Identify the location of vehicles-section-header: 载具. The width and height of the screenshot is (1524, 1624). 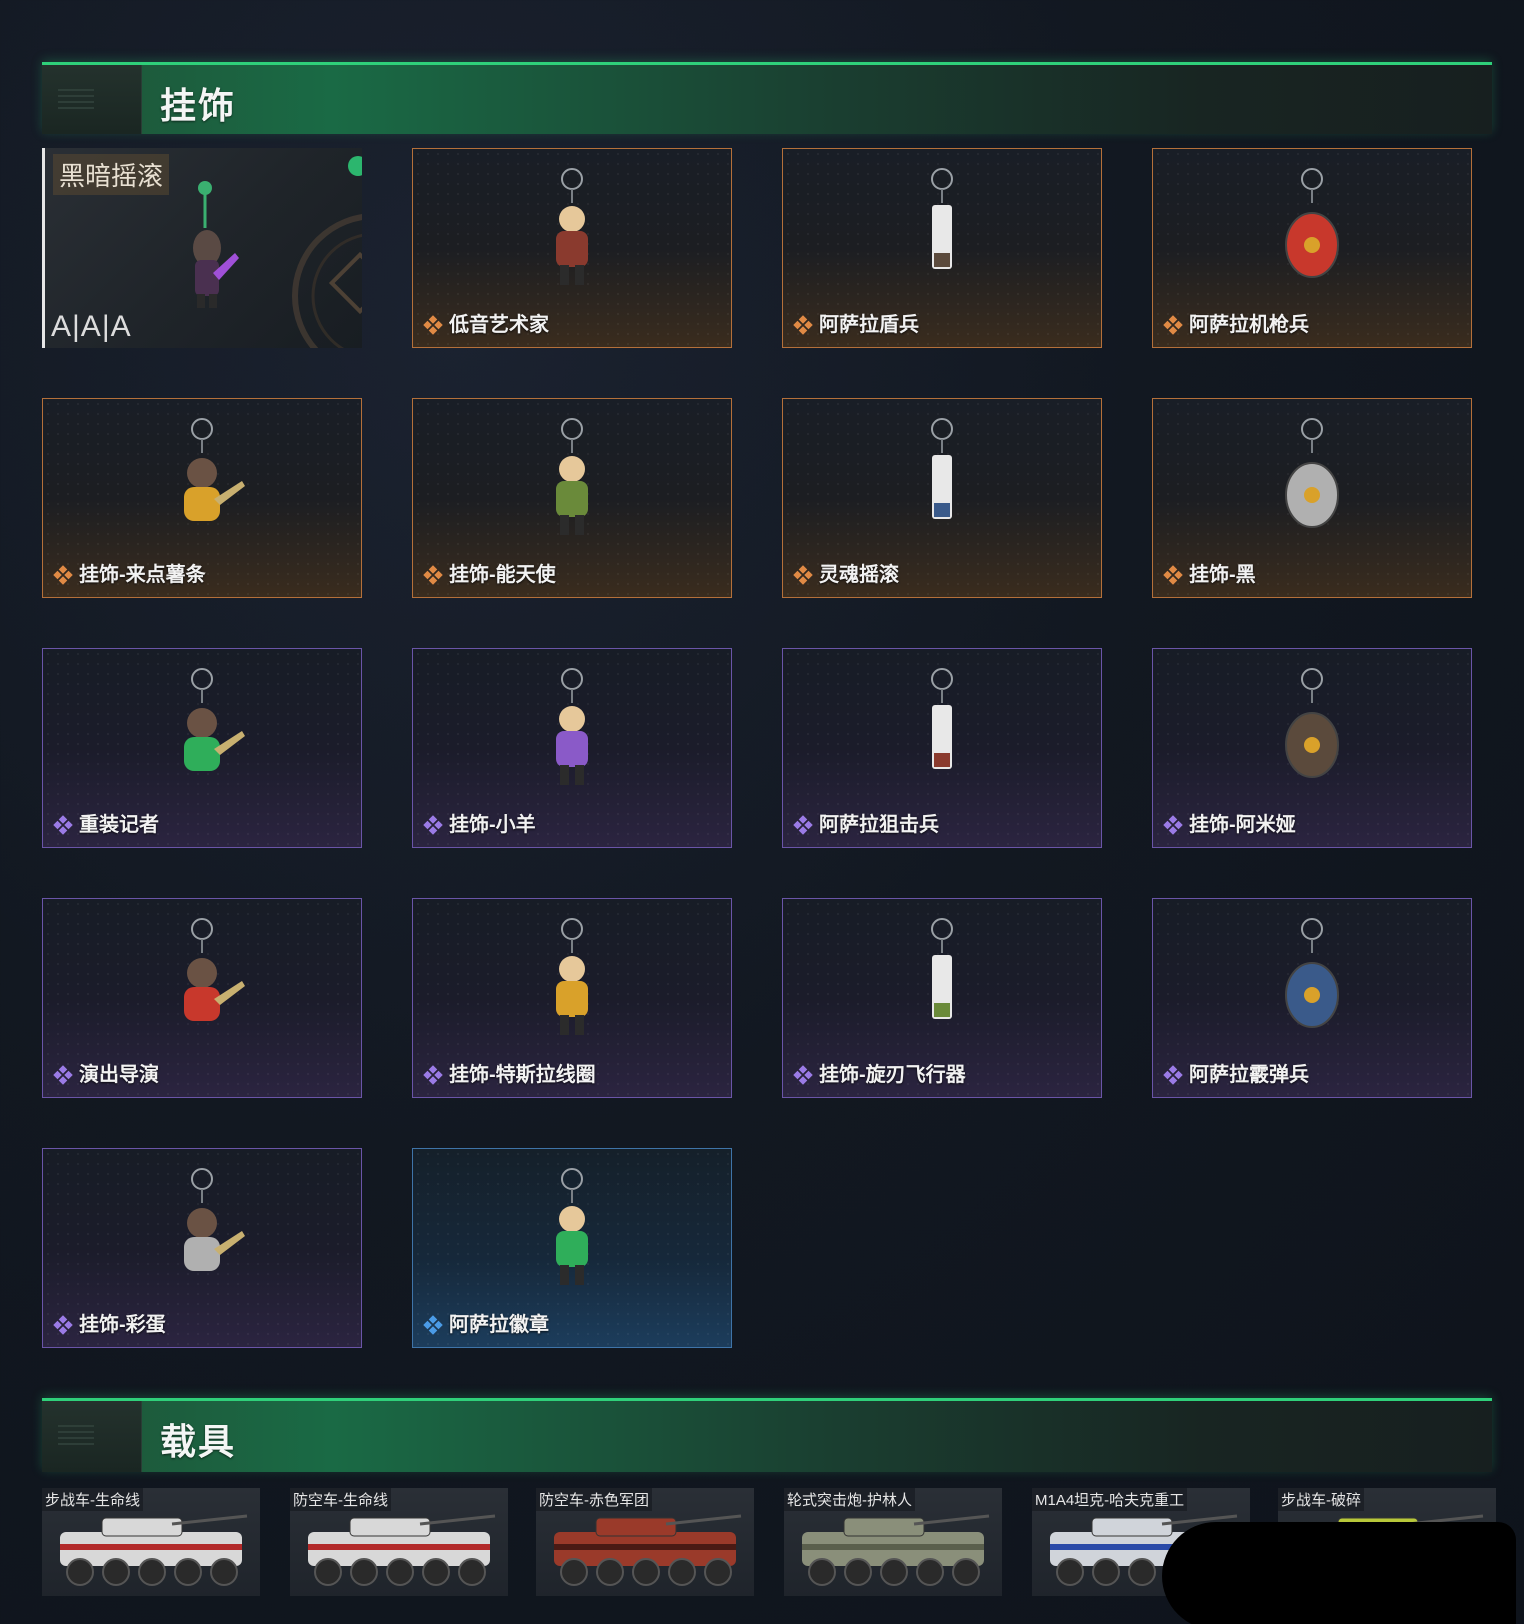
(767, 1435).